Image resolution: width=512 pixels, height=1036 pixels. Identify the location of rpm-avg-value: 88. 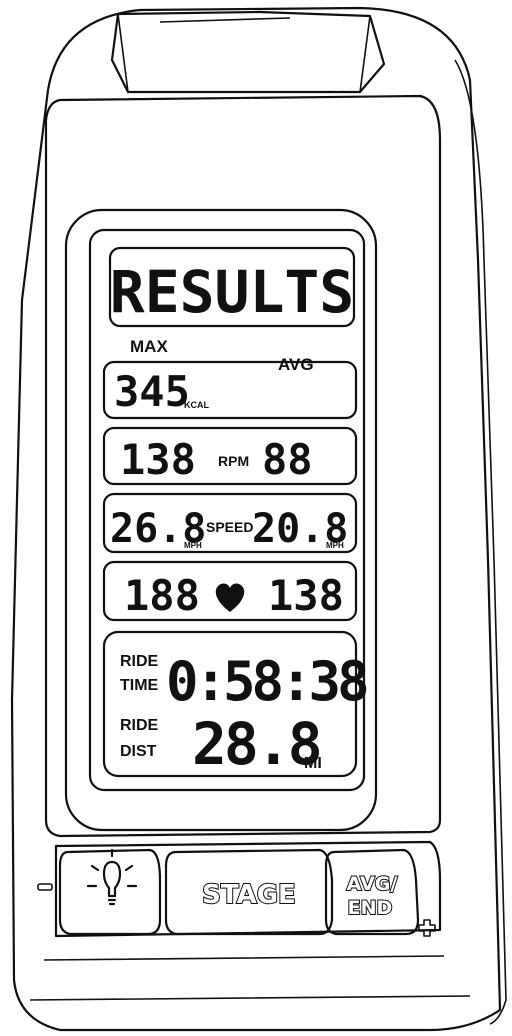
(287, 459).